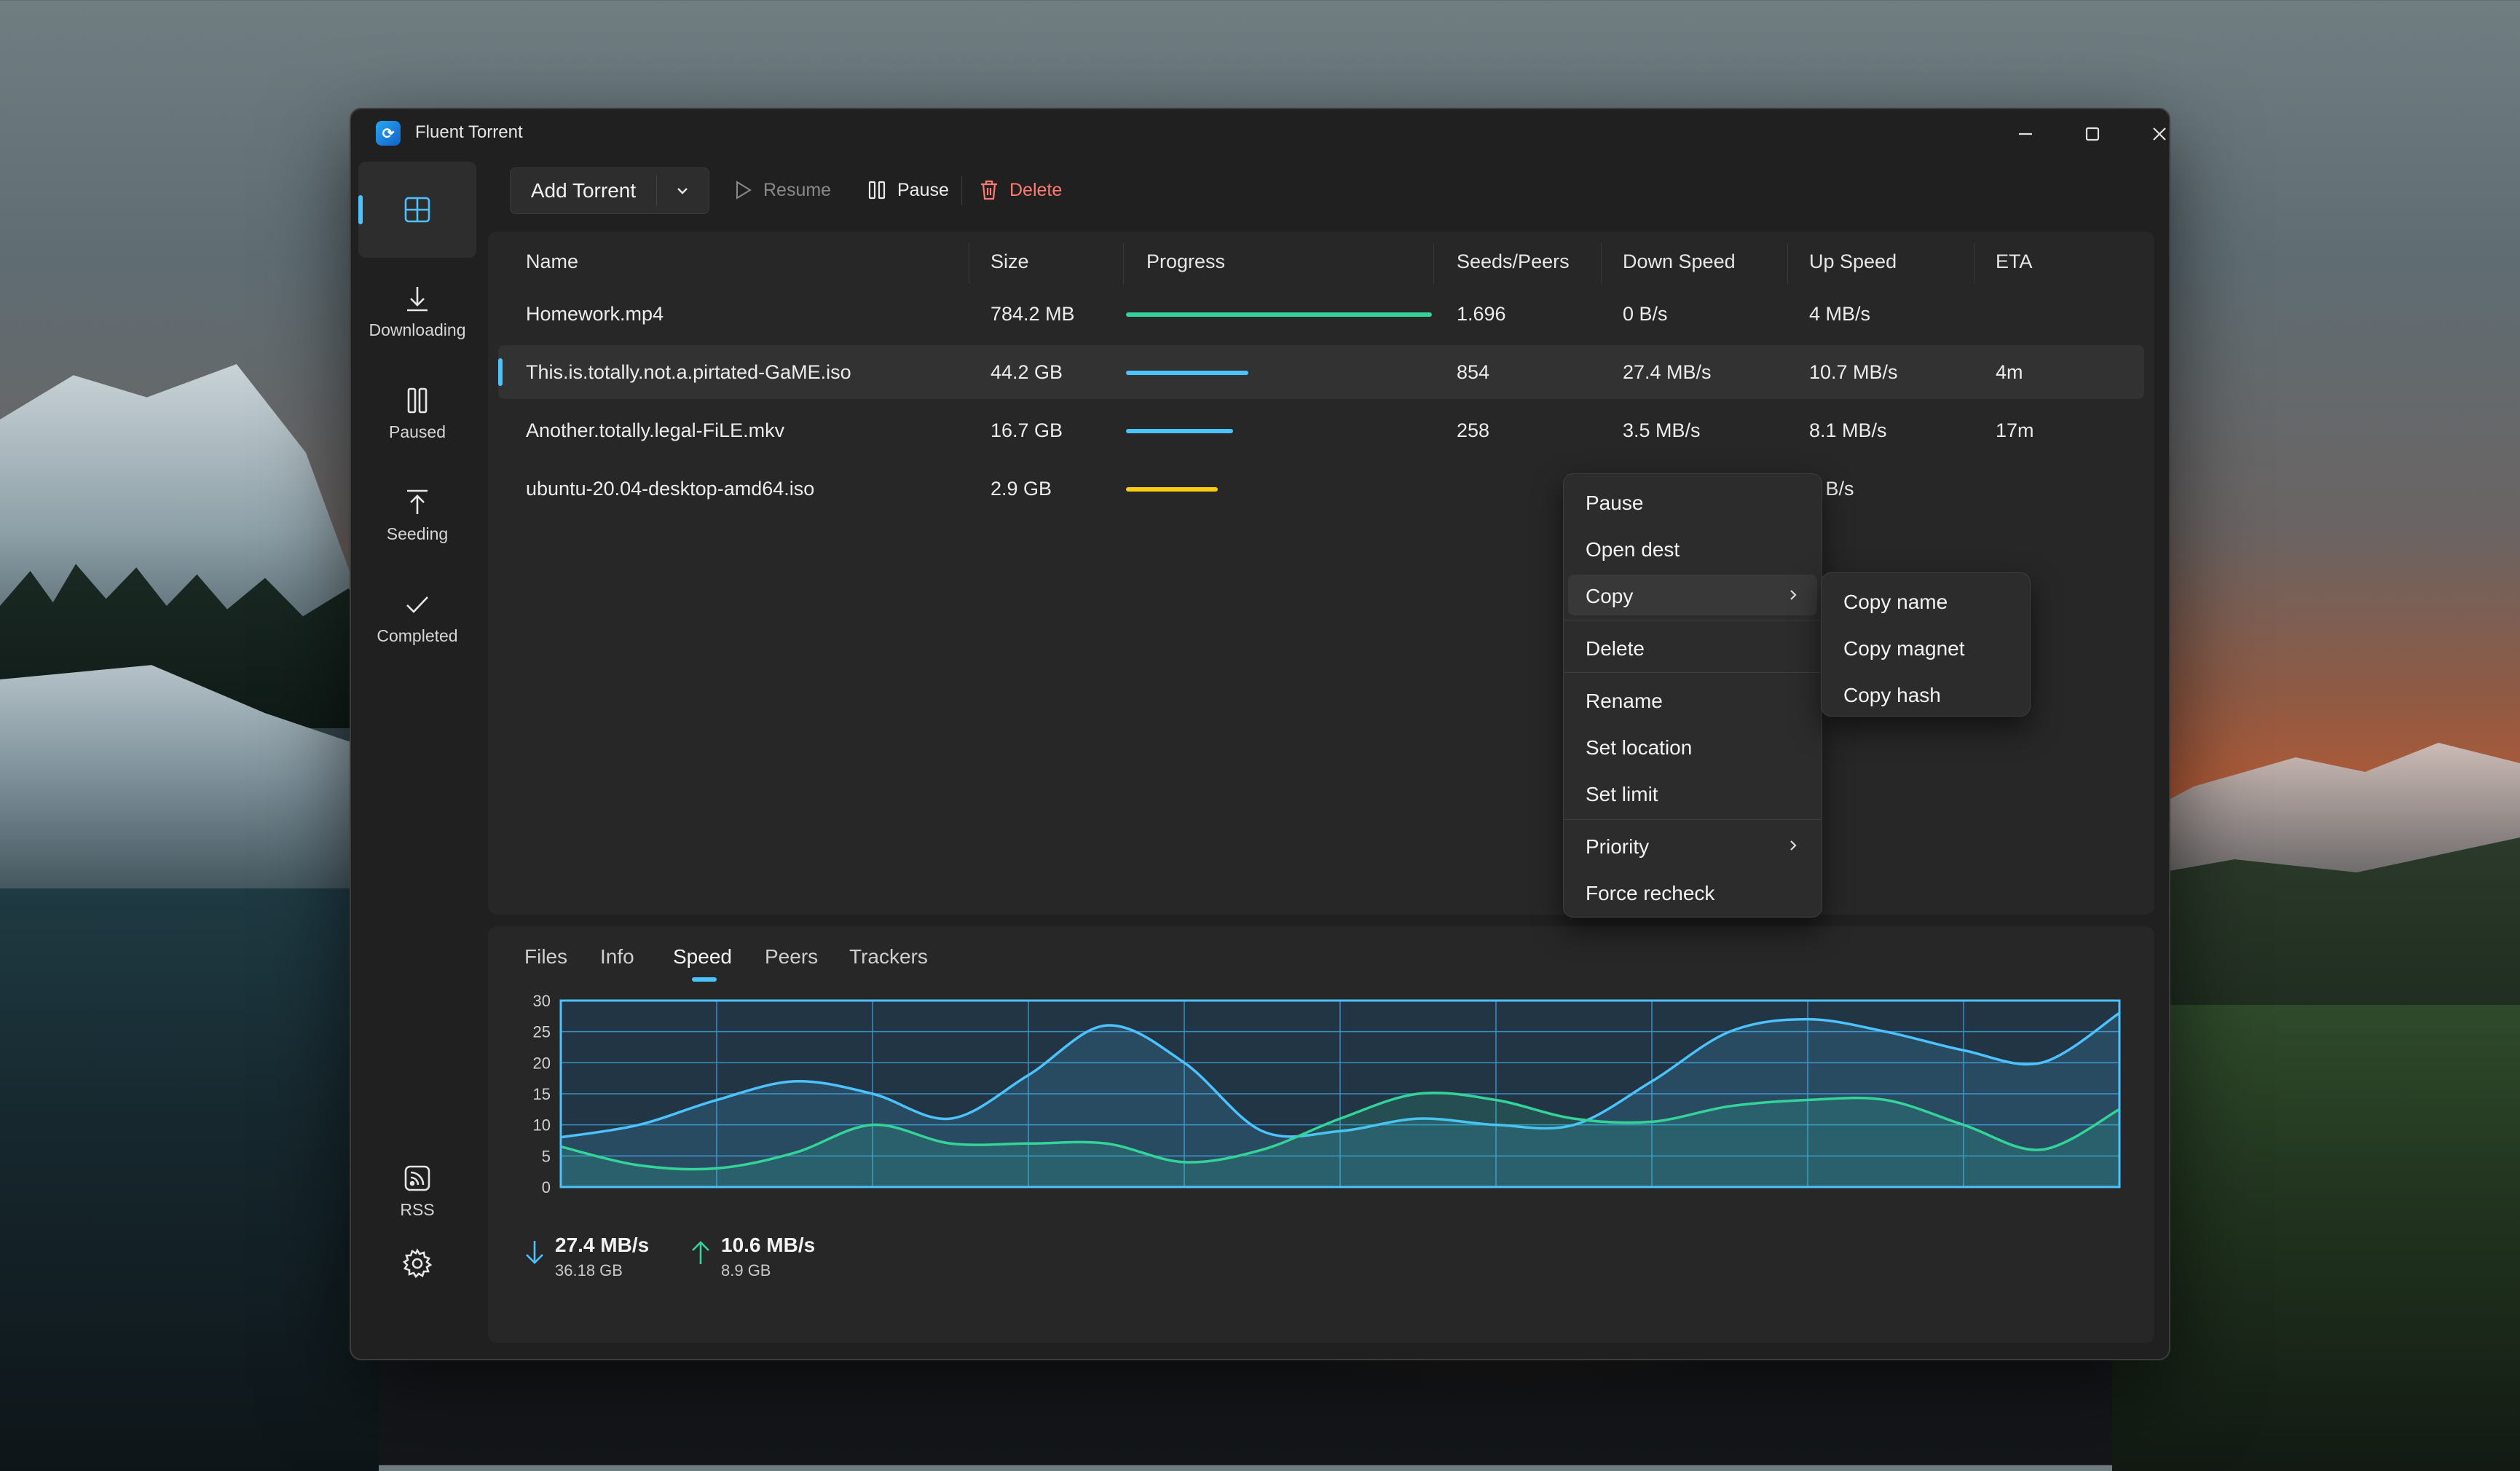  What do you see at coordinates (1650, 893) in the screenshot?
I see `menu-item-label: Force recheck` at bounding box center [1650, 893].